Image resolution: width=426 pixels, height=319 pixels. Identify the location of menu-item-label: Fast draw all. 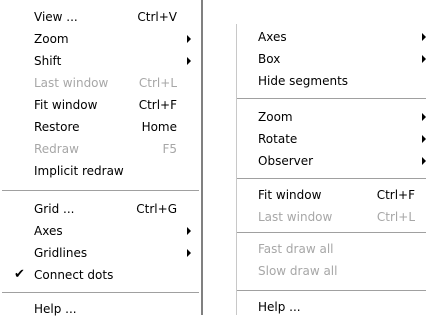
(296, 248).